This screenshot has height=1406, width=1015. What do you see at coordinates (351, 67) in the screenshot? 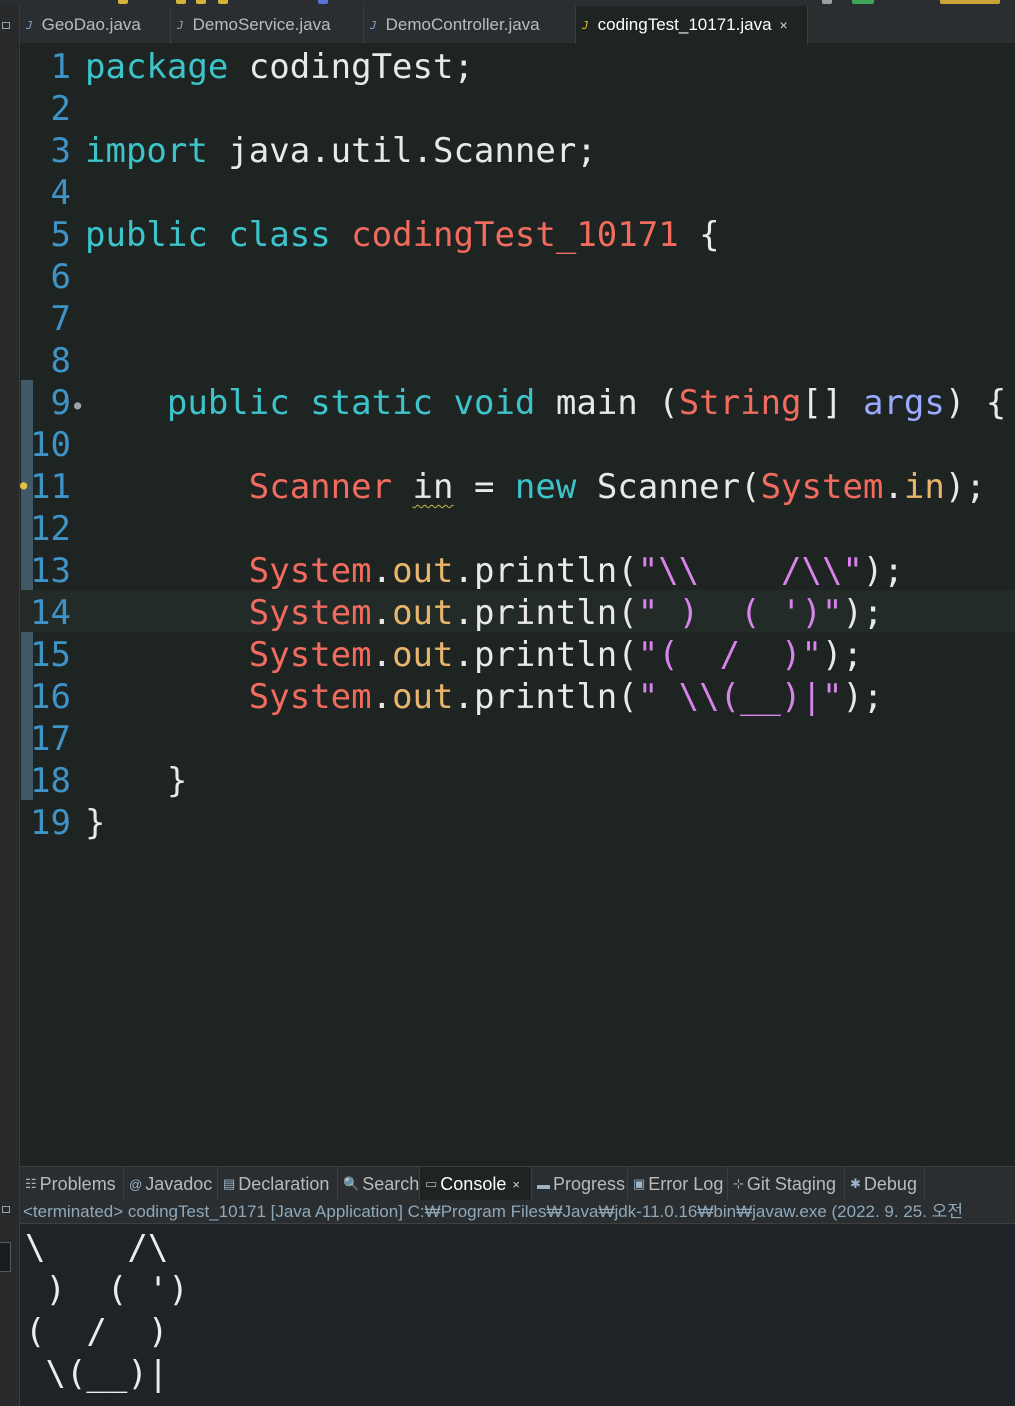
I see `code-token: codingTest;` at bounding box center [351, 67].